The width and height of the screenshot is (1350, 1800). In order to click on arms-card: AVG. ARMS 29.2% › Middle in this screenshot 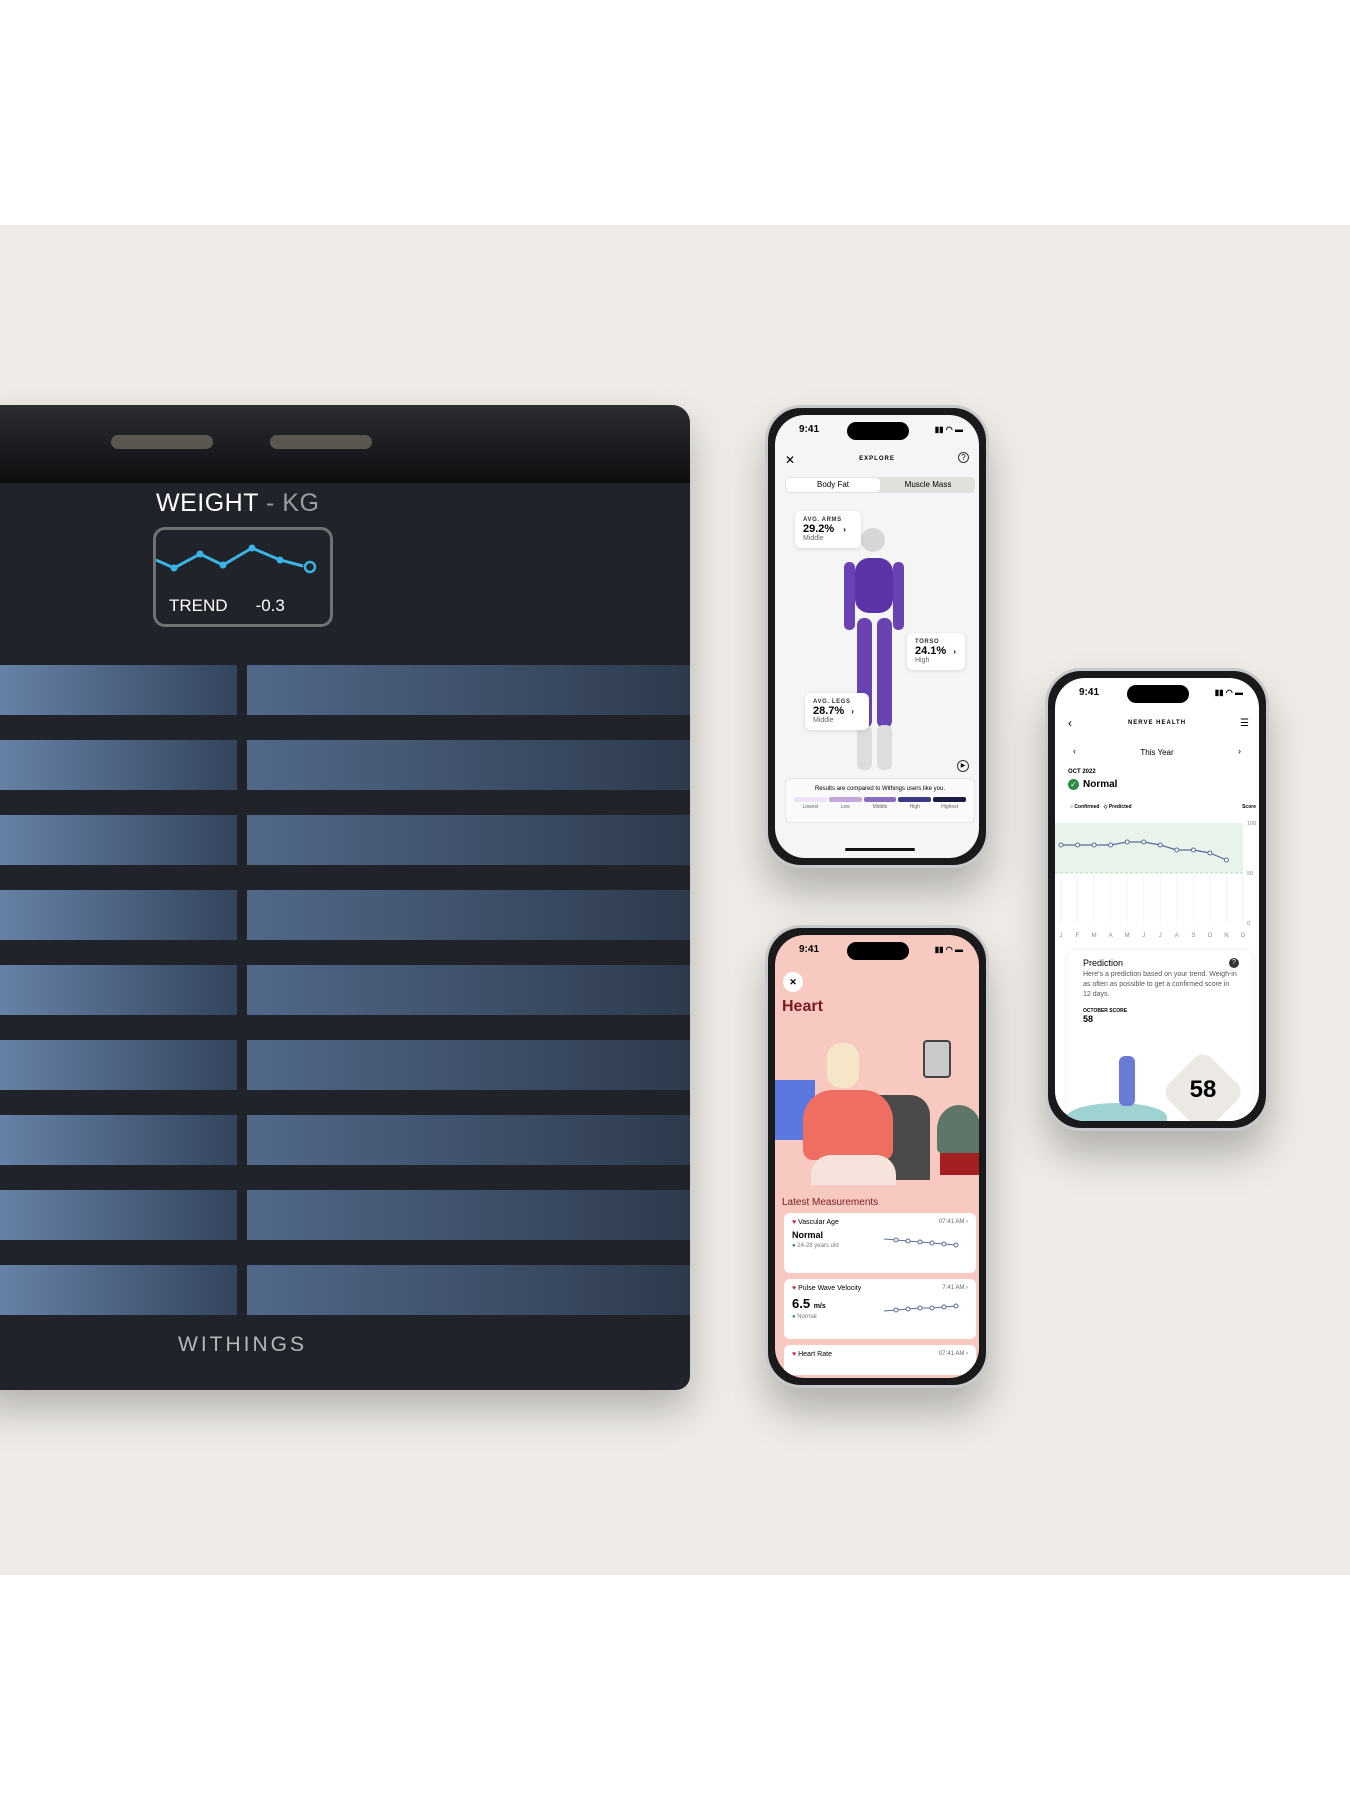, I will do `click(828, 529)`.